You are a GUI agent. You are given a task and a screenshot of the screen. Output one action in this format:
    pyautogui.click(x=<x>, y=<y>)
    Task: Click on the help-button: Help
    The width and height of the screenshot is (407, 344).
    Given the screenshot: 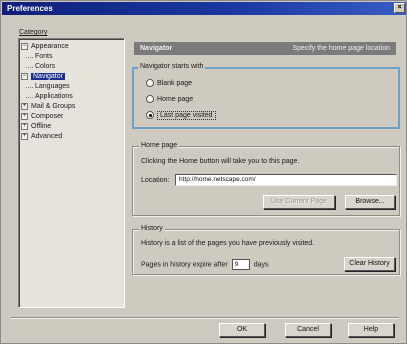 What is the action you would take?
    pyautogui.click(x=371, y=330)
    